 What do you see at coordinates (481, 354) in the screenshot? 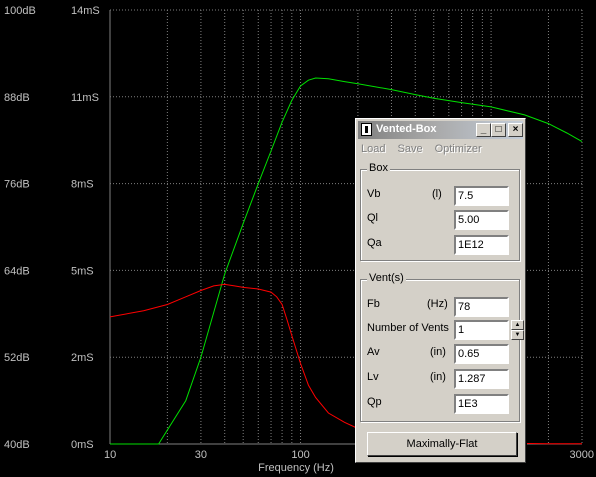
I see `av-input` at bounding box center [481, 354].